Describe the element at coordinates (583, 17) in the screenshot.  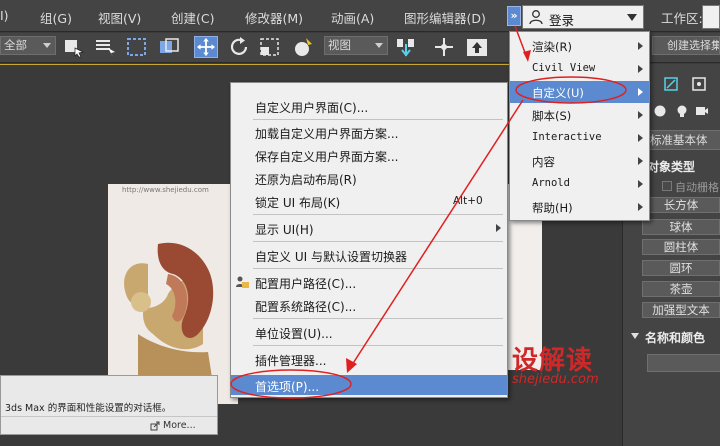
I see `login-dropdown: 登录` at that location.